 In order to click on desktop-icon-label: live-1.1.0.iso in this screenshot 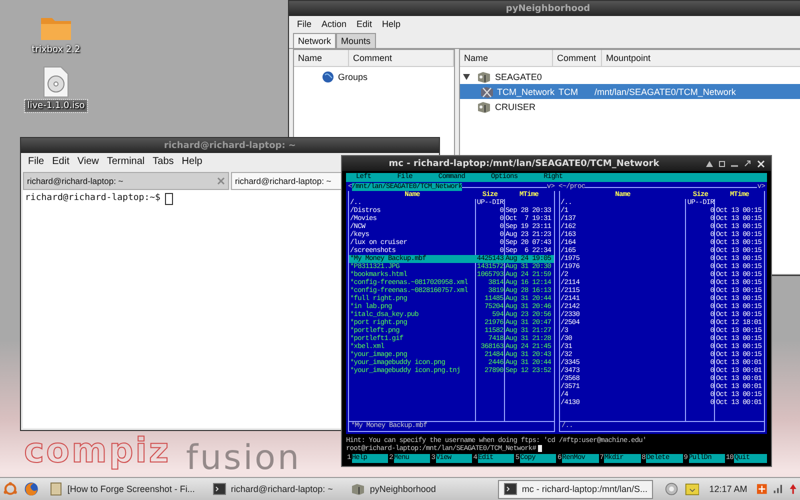, I will do `click(56, 106)`.